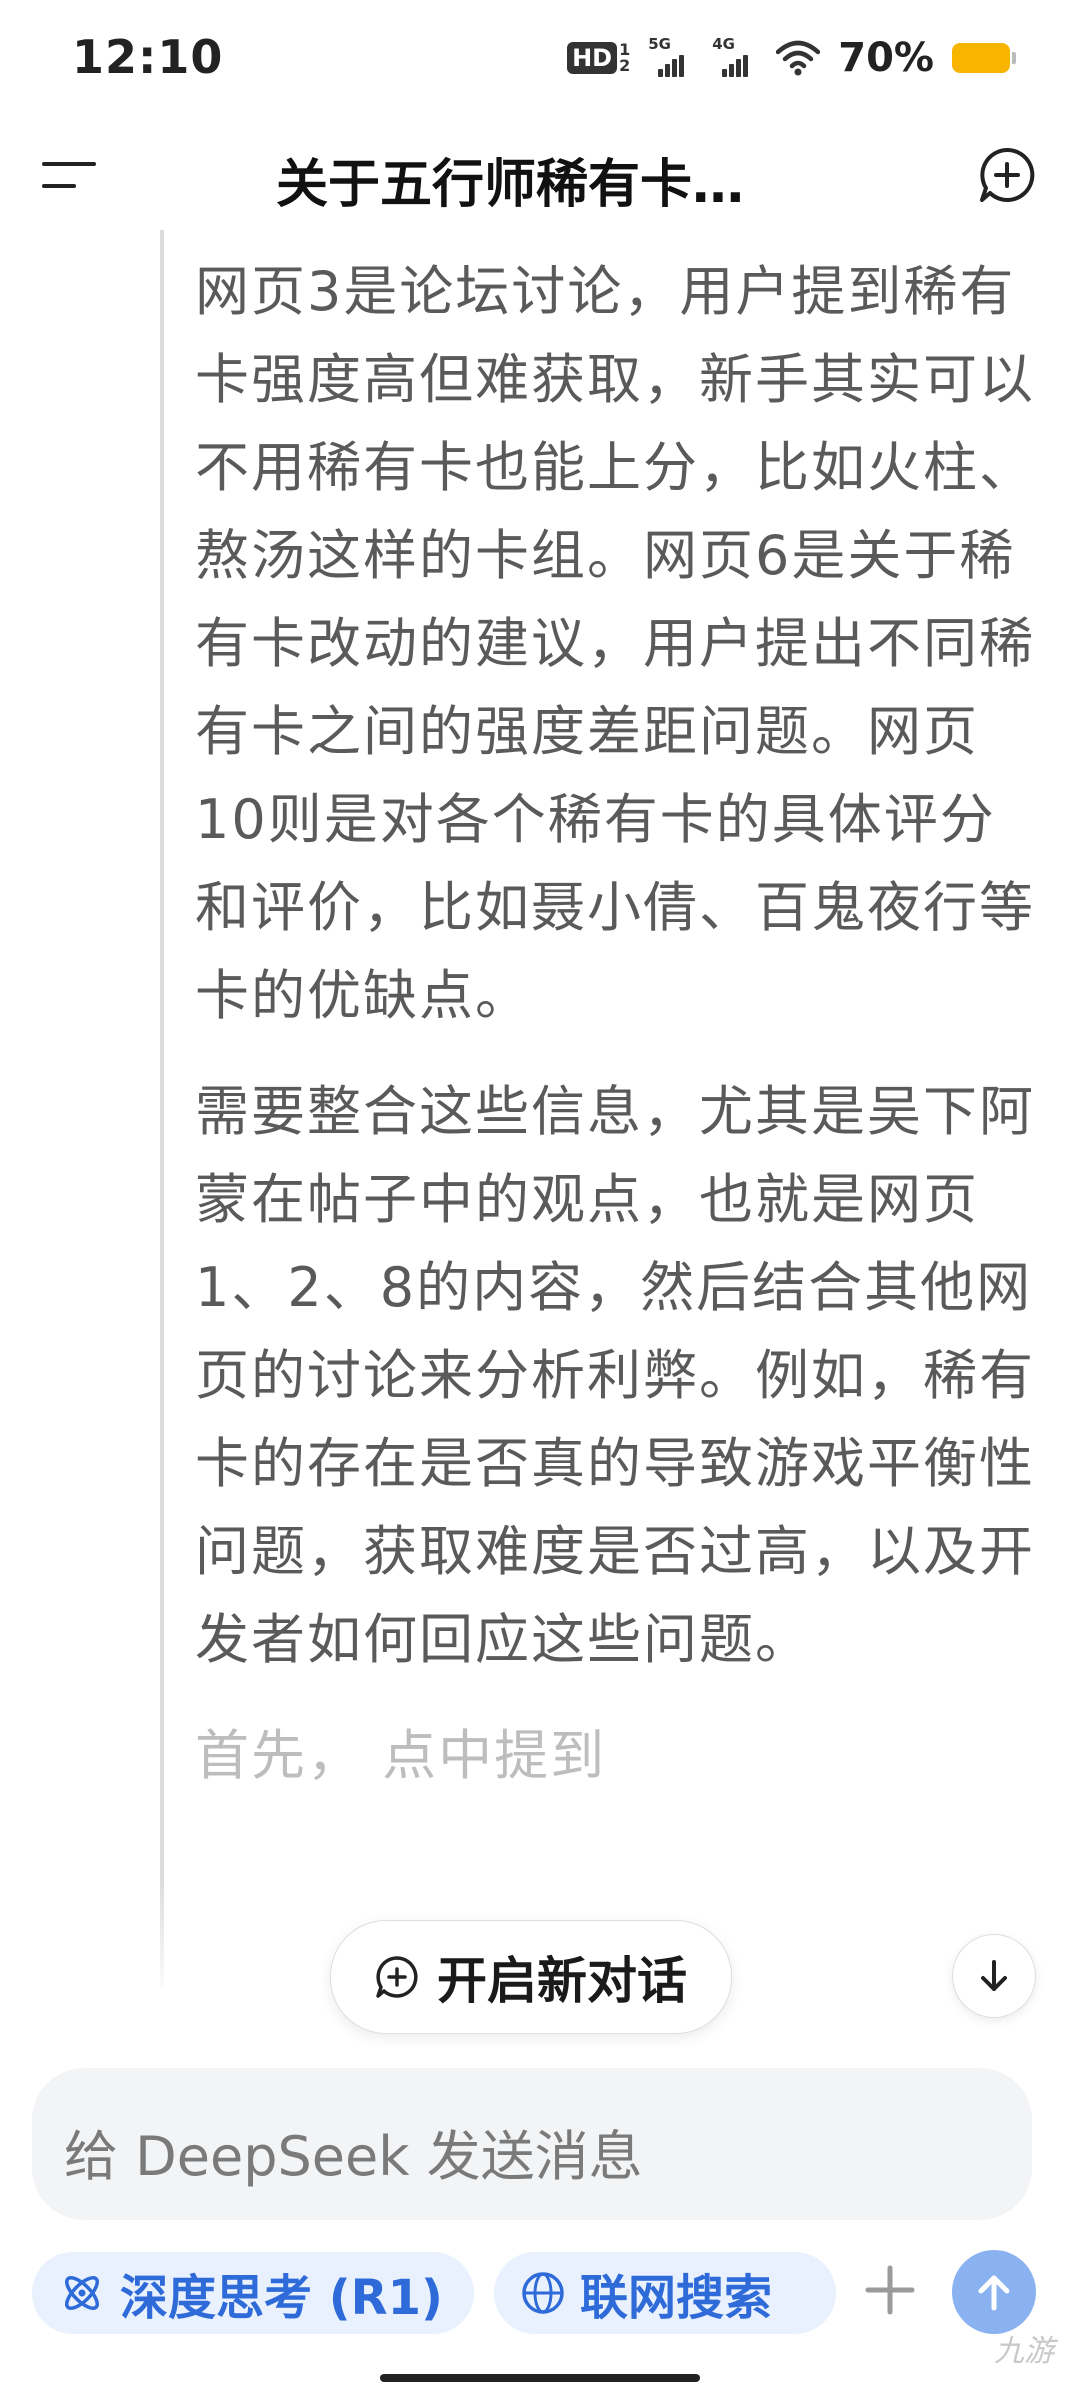 This screenshot has width=1080, height=2388. What do you see at coordinates (562, 1981) in the screenshot?
I see `new-chat-label: 开启新对话` at bounding box center [562, 1981].